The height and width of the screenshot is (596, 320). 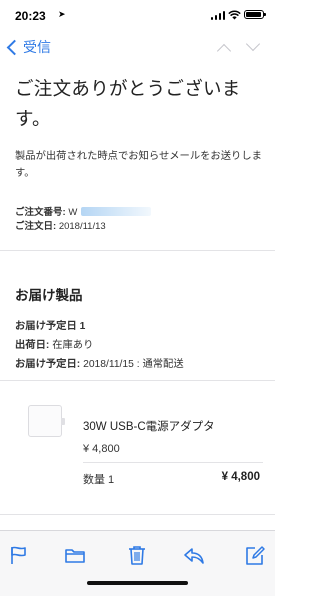 I want to click on product-quantity: 数量 1, so click(x=99, y=480).